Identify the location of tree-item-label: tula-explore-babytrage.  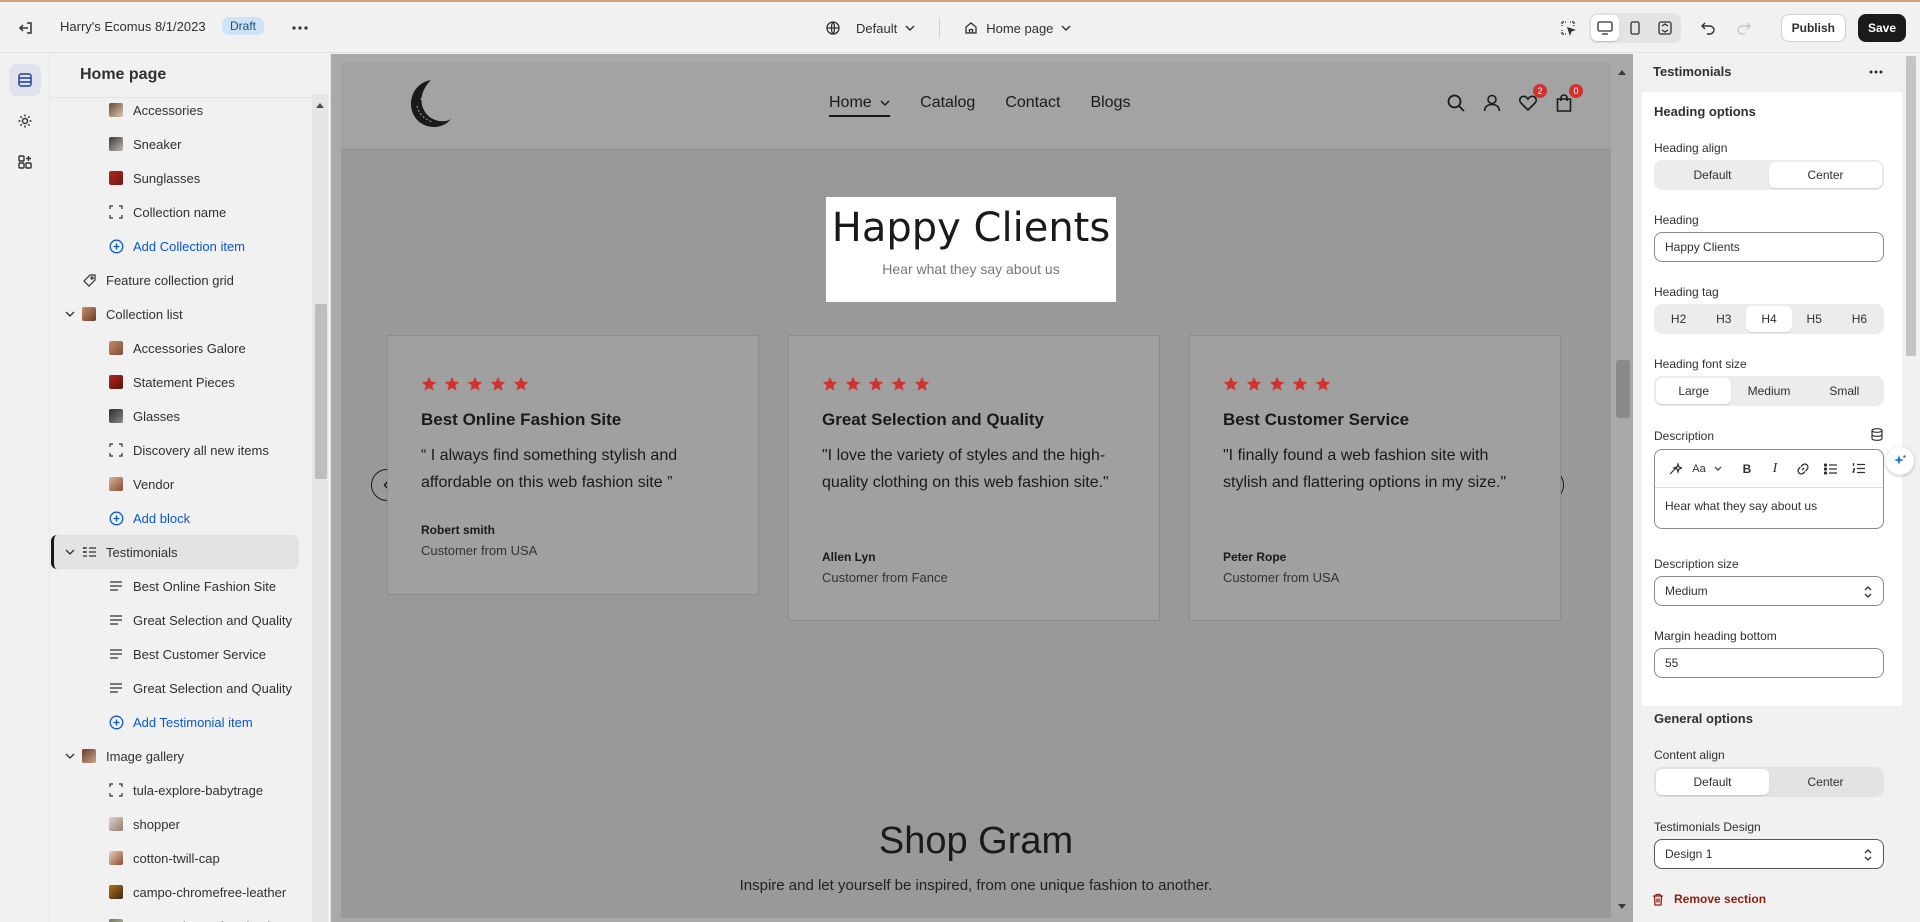
(198, 790).